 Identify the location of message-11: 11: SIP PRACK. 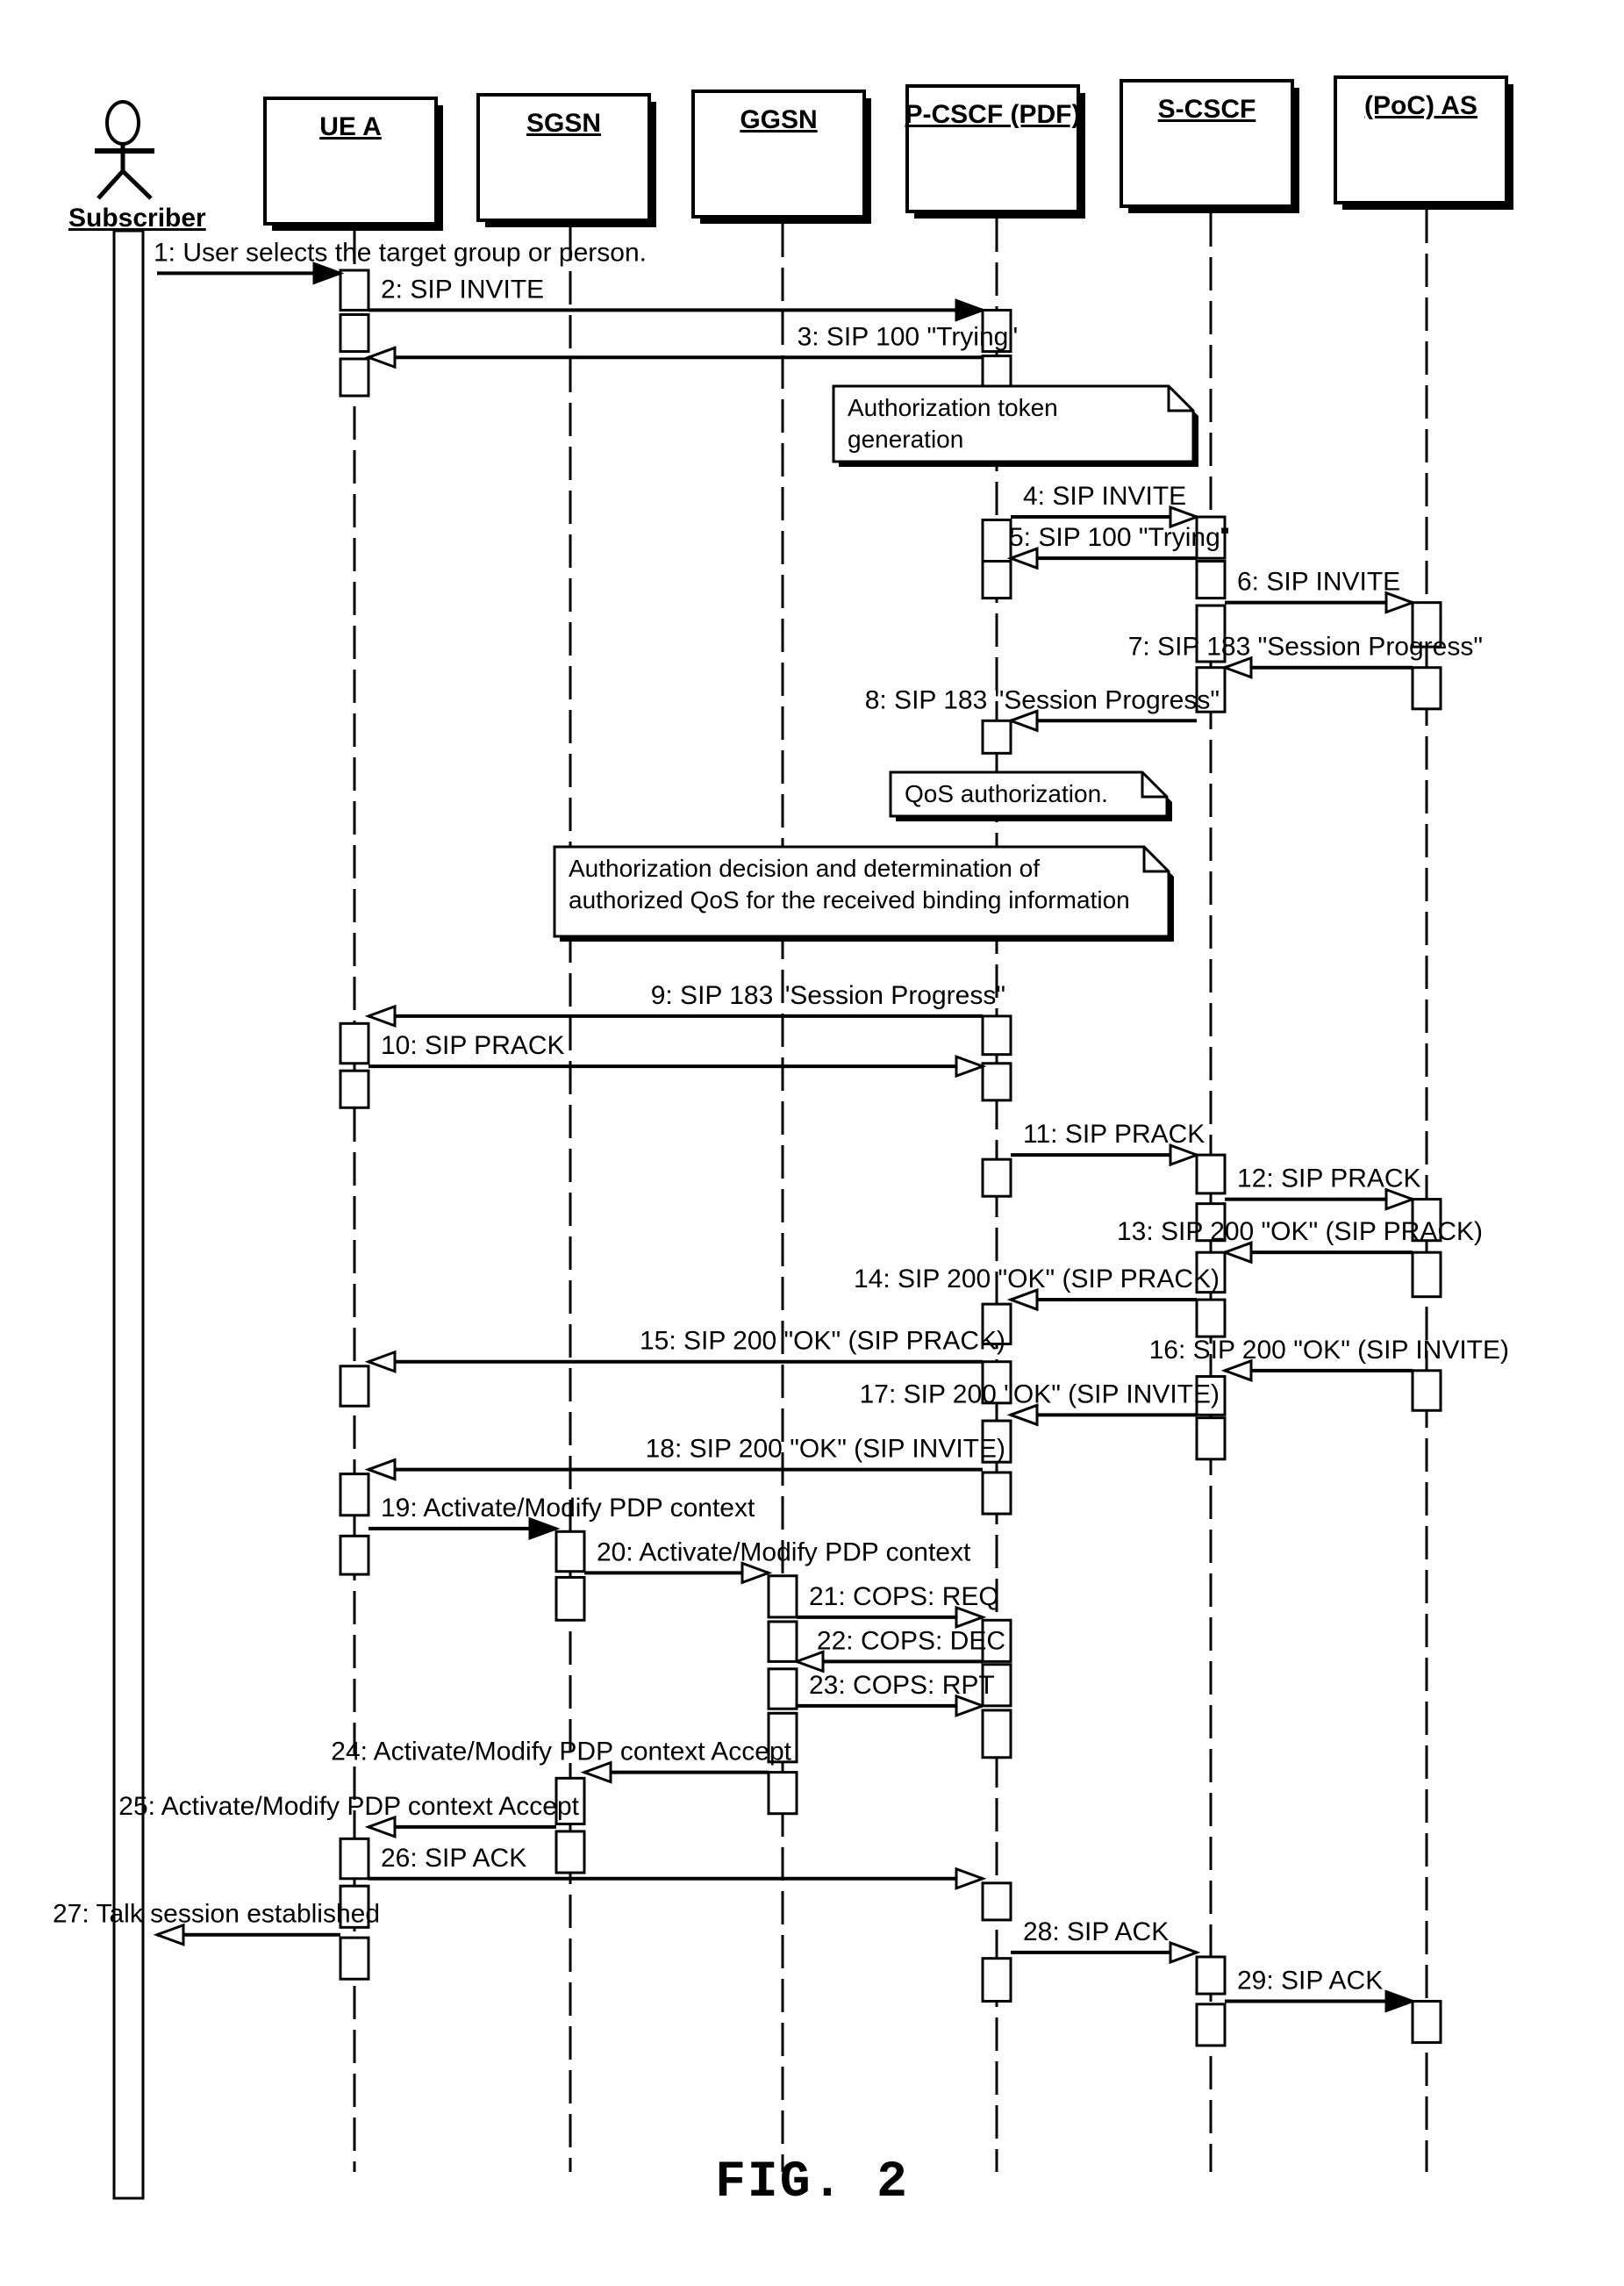
(1108, 1143).